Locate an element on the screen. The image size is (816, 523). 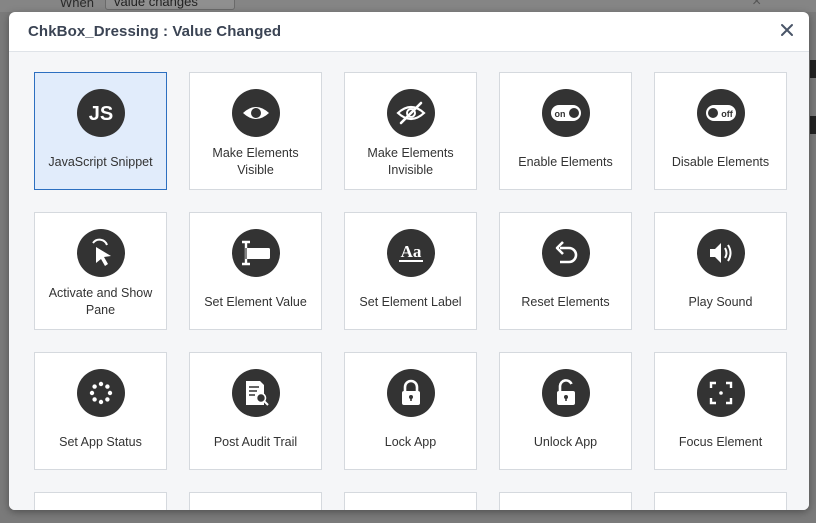
action-tile-make-elements-visible: Make Elements Visible is located at coordinates (255, 131).